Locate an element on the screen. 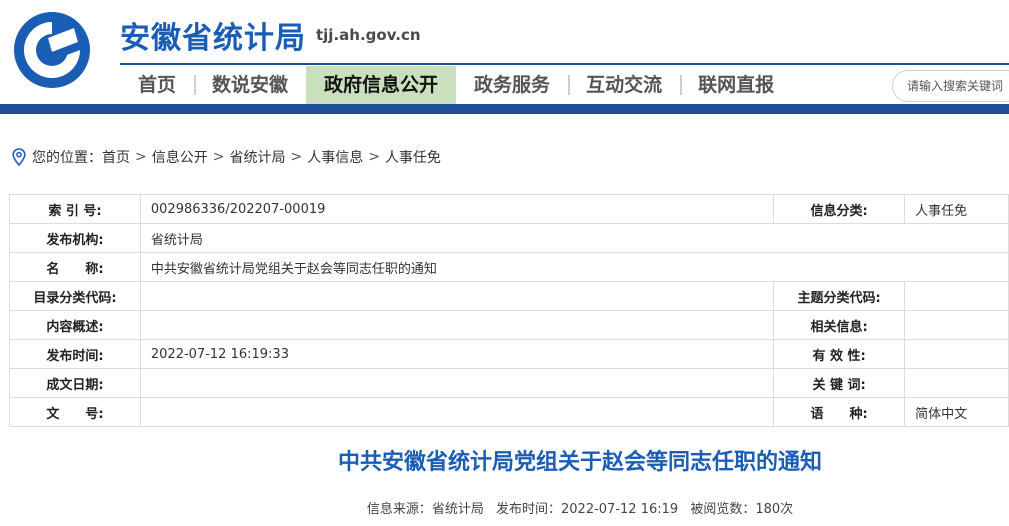  info-category-value: 人事任免 is located at coordinates (956, 209).